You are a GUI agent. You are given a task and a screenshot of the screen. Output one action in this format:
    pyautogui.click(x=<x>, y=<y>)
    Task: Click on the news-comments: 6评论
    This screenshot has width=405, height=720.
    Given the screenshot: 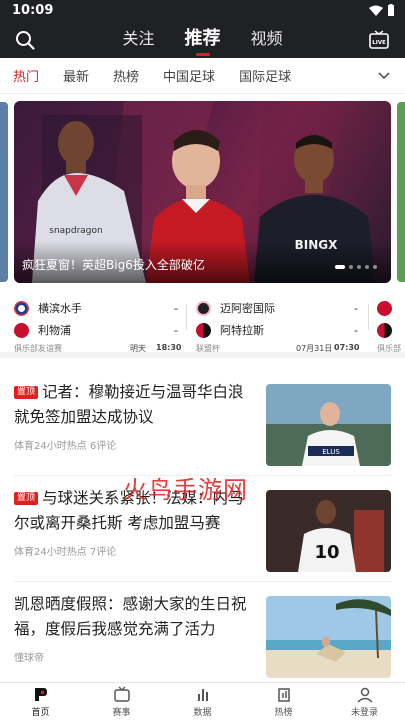 What is the action you would take?
    pyautogui.click(x=103, y=446)
    